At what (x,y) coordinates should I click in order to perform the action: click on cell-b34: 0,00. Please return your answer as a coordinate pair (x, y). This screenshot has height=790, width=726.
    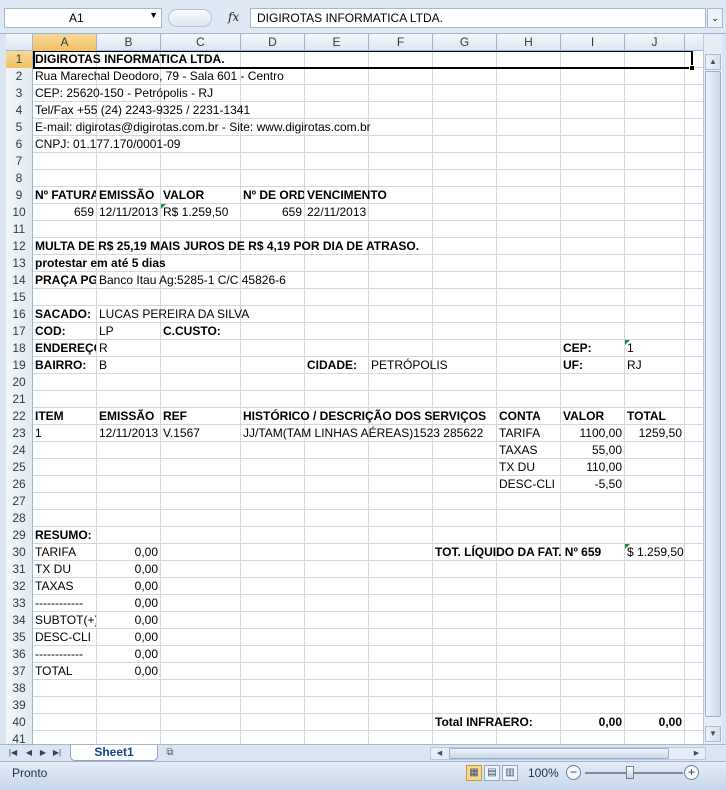
    Looking at the image, I should click on (128, 620).